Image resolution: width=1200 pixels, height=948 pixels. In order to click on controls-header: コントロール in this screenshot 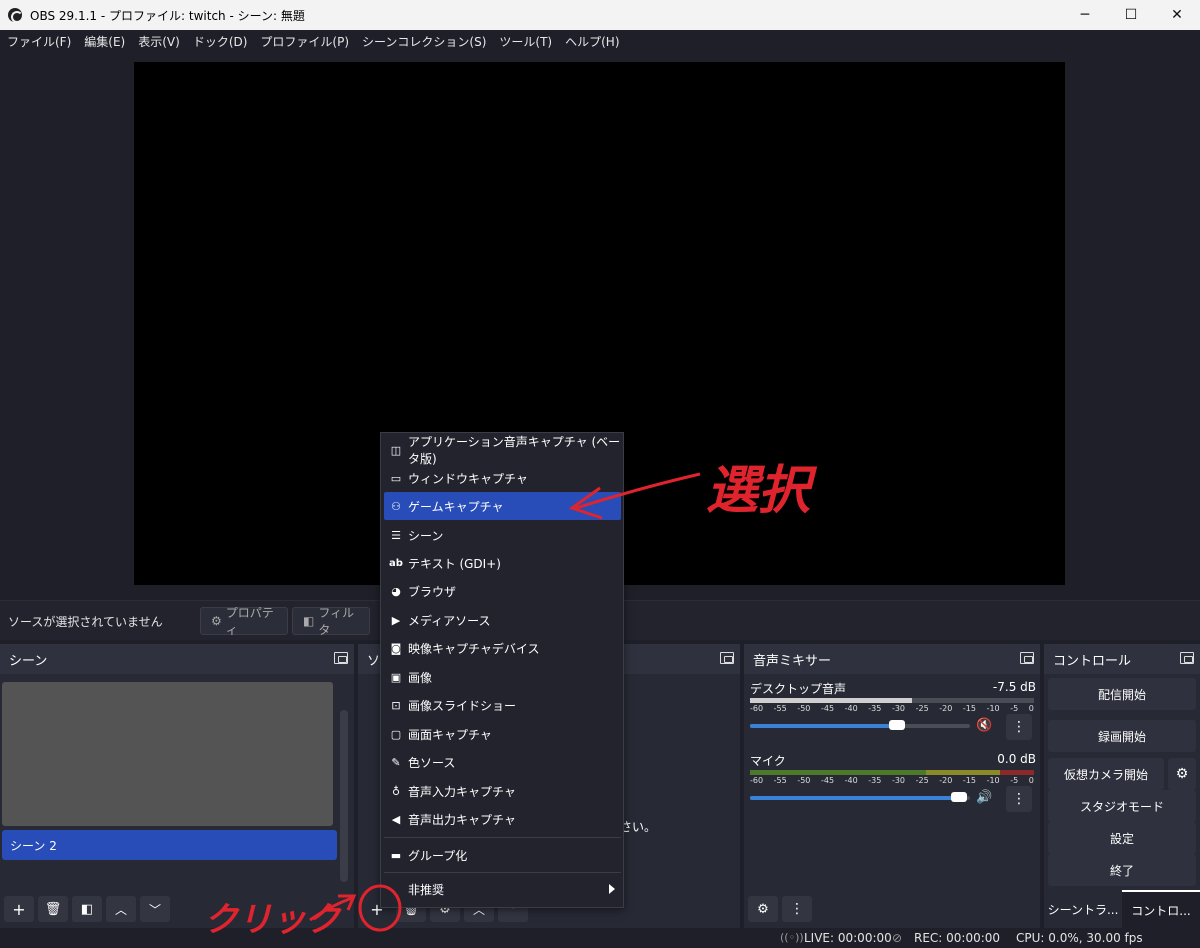, I will do `click(1122, 659)`.